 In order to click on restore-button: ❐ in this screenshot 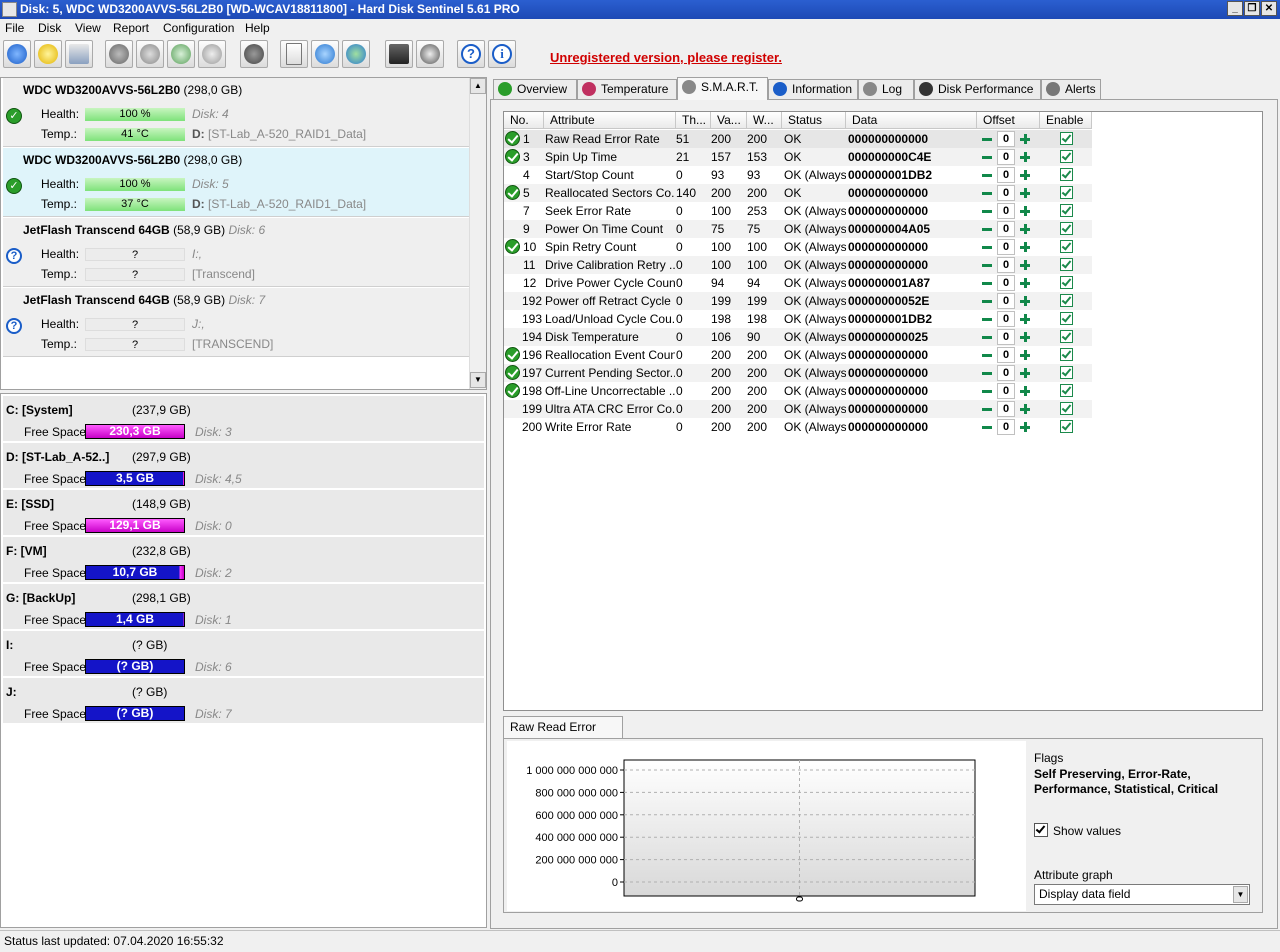, I will do `click(1252, 8)`.